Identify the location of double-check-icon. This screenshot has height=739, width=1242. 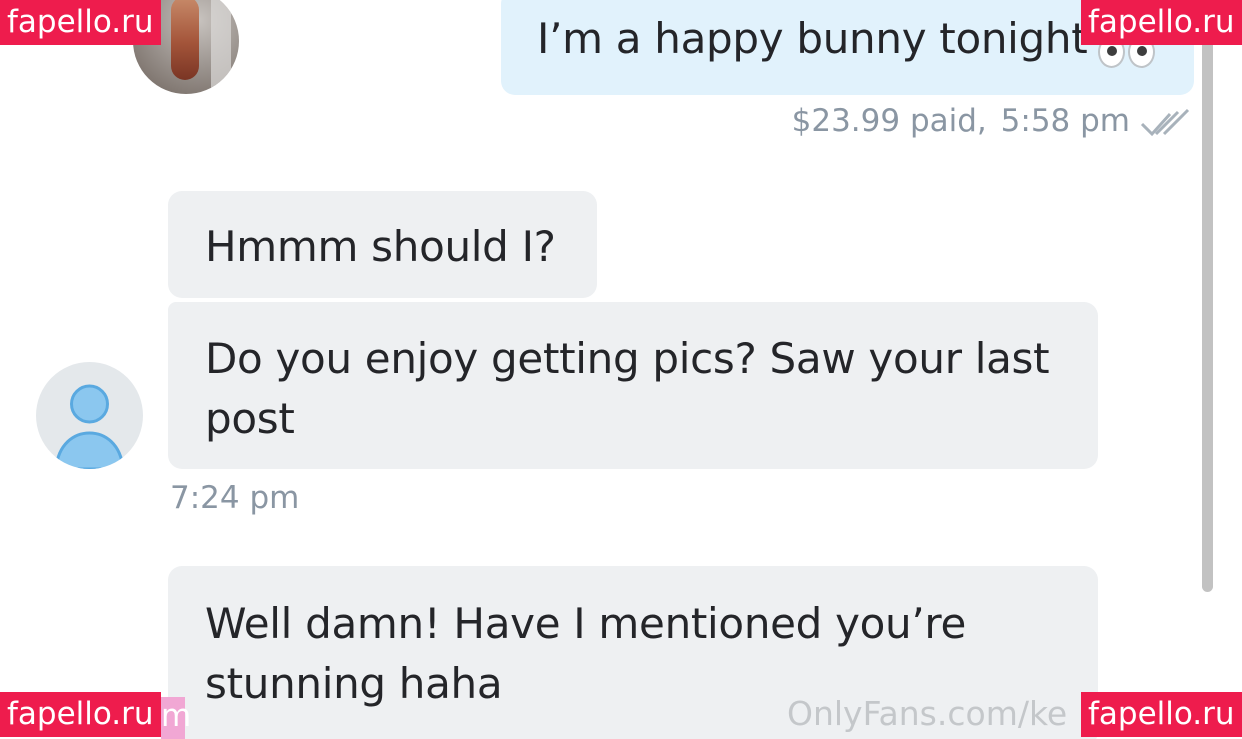
(1165, 122).